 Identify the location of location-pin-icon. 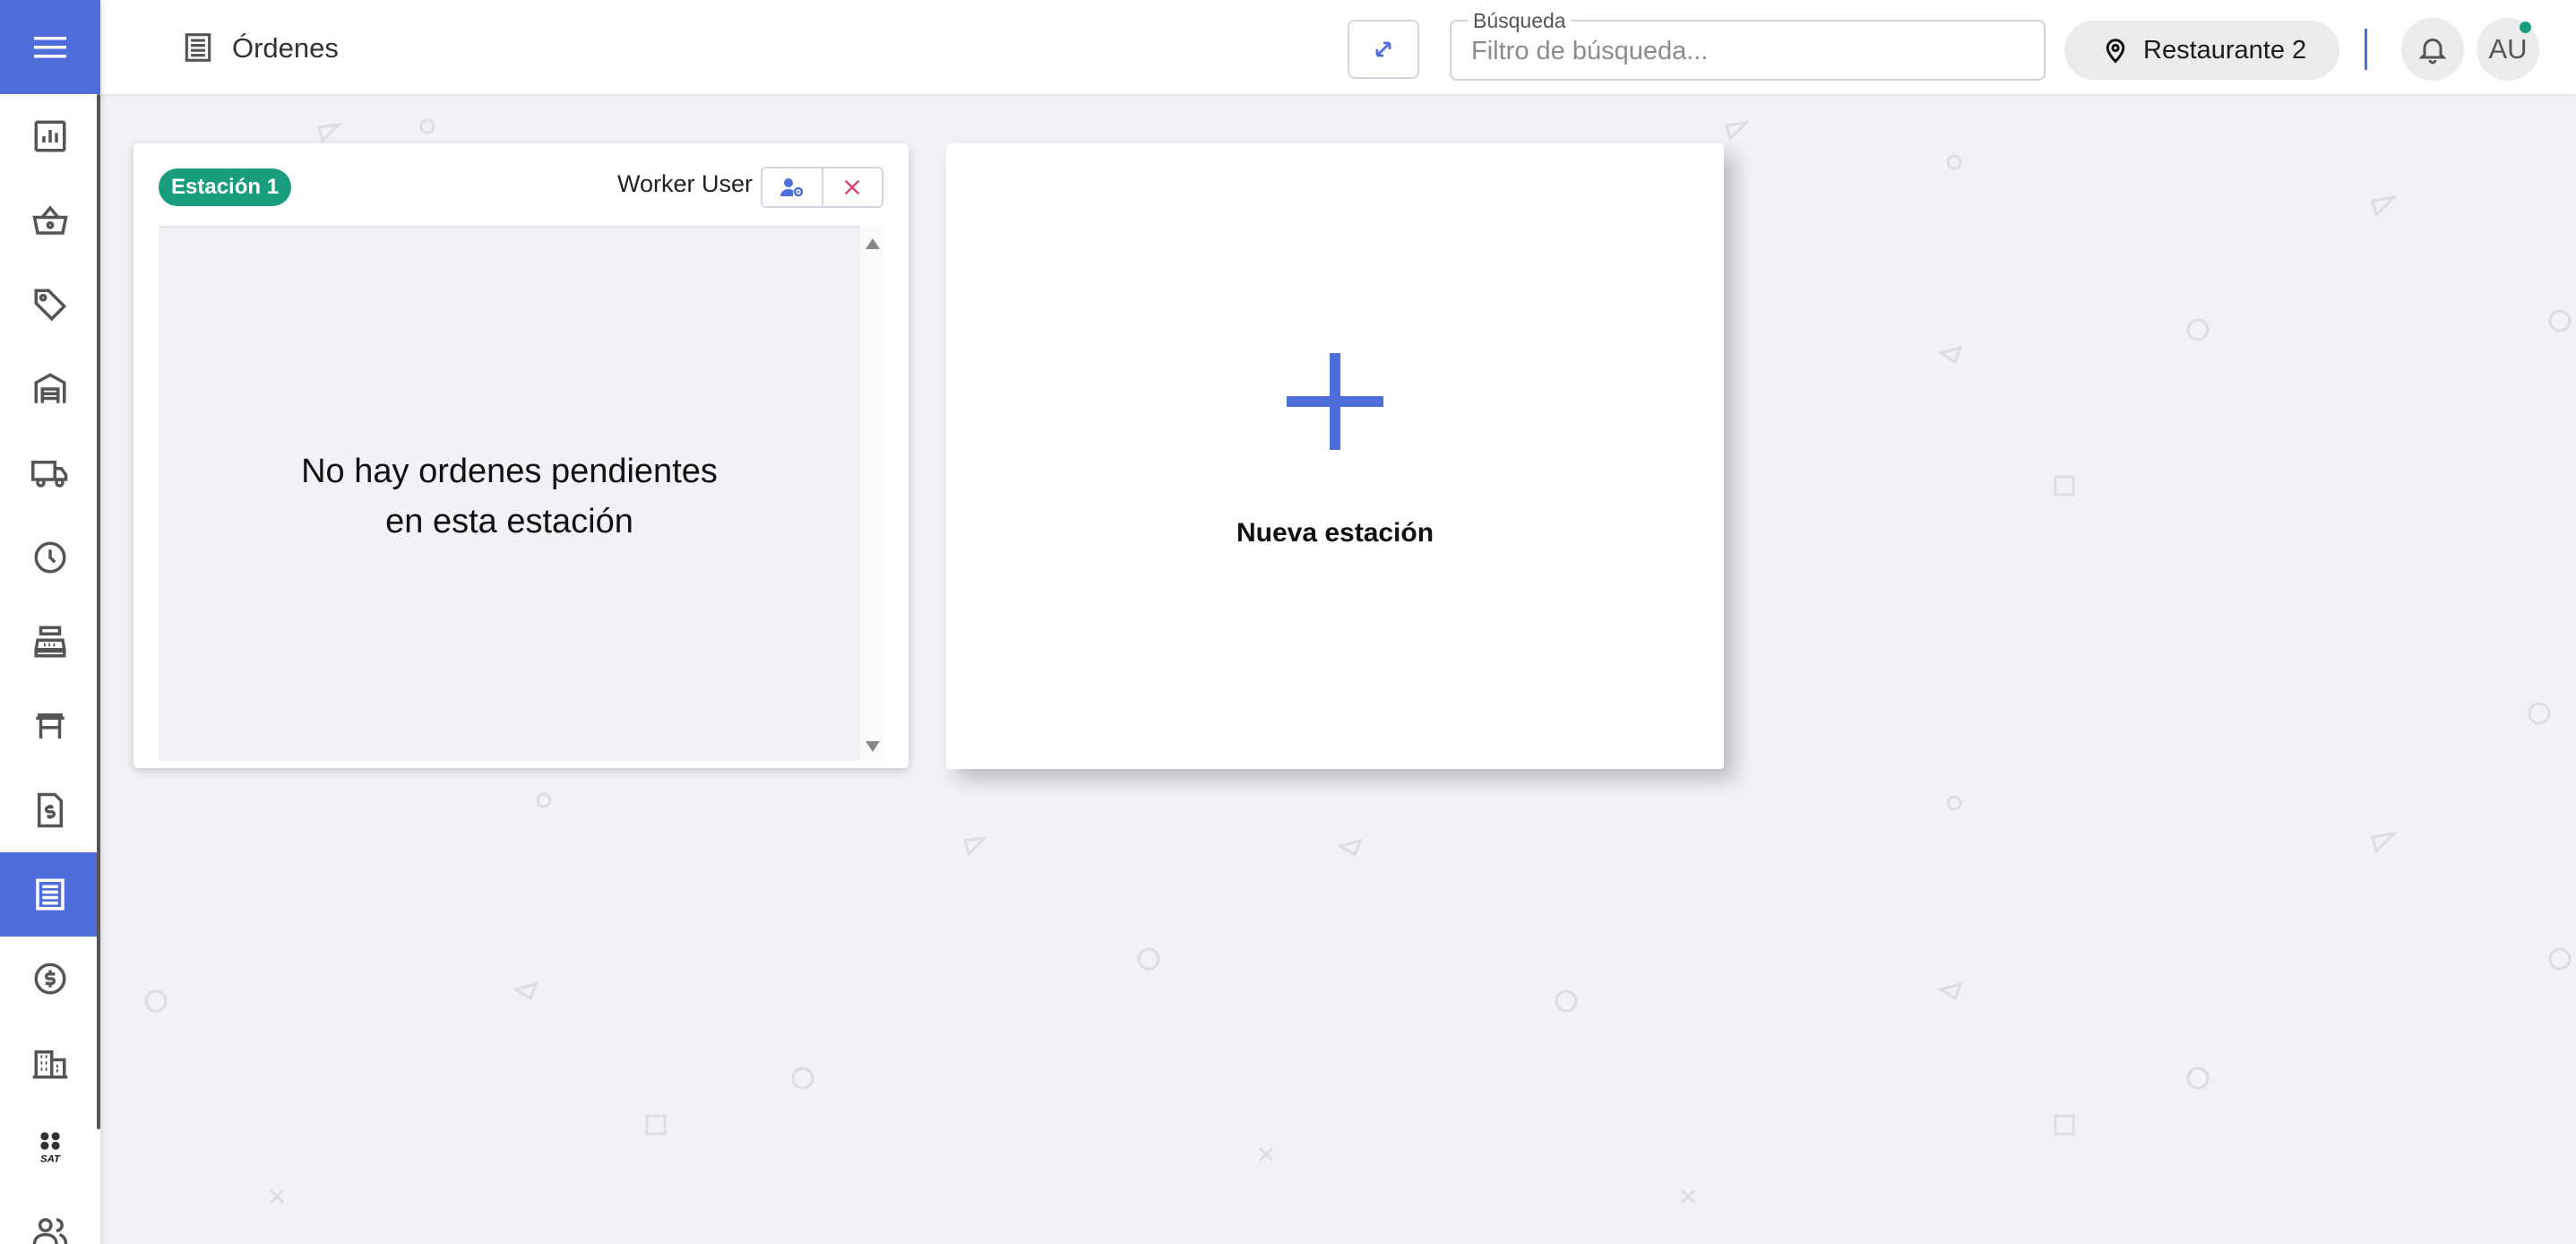
(2115, 51).